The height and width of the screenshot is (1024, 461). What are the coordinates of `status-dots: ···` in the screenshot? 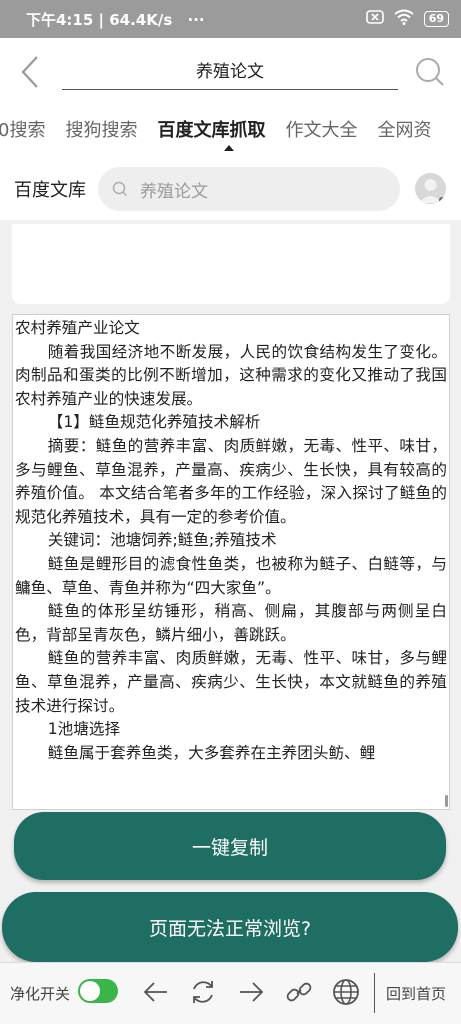 It's located at (196, 19).